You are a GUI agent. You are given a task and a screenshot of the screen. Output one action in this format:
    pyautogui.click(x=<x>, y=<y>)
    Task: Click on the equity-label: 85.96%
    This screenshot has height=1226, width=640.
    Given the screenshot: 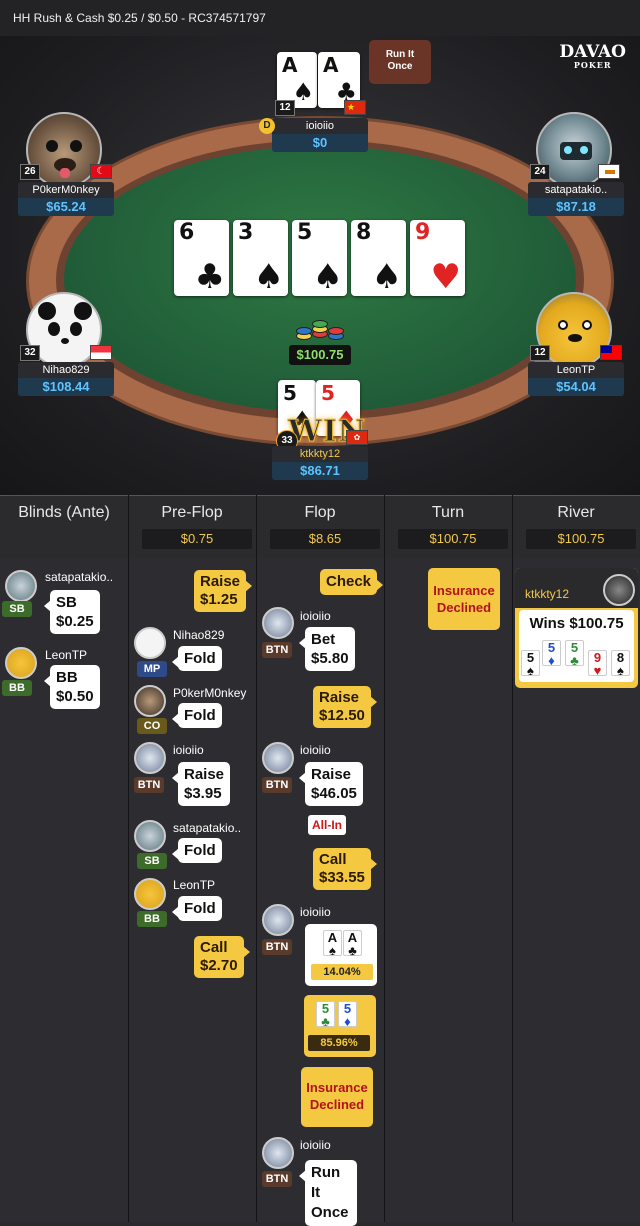 What is the action you would take?
    pyautogui.click(x=339, y=1043)
    